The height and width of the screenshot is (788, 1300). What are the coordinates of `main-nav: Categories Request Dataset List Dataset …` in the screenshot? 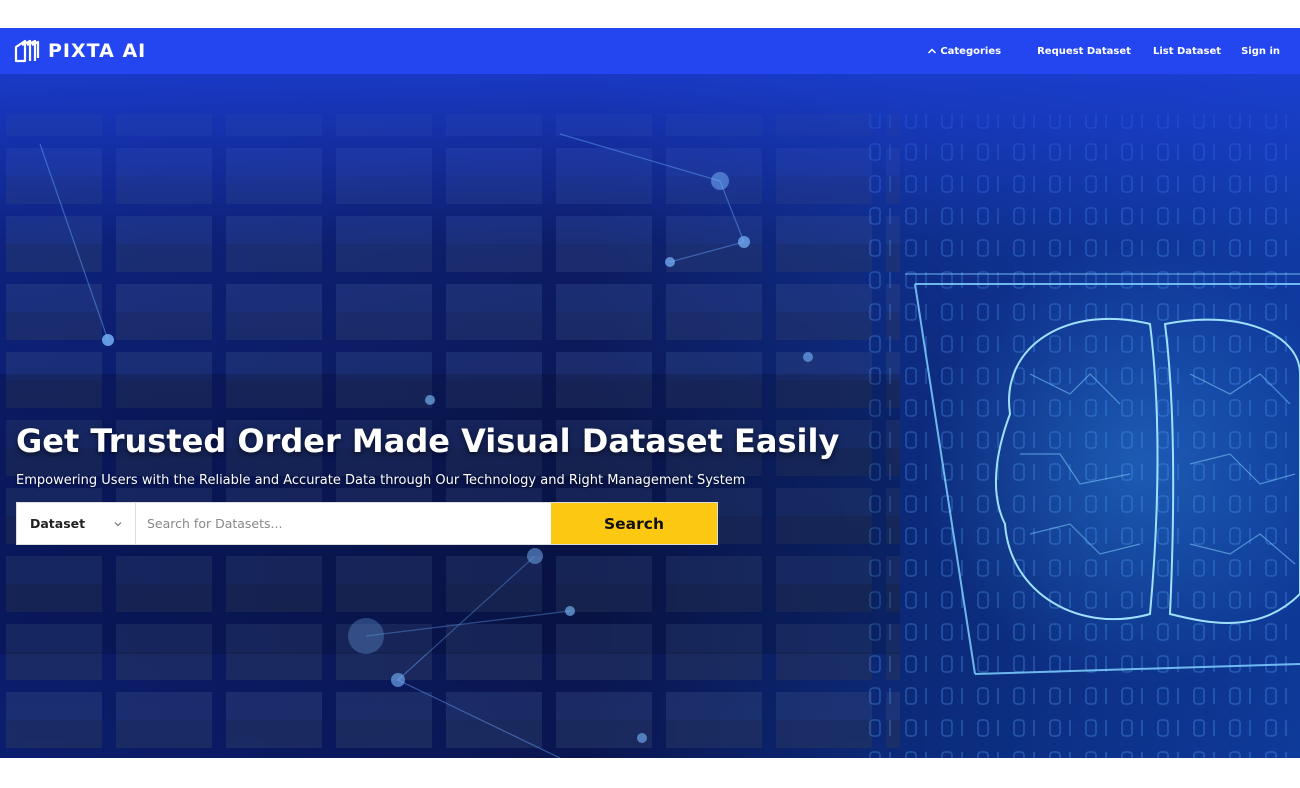 It's located at (1103, 51).